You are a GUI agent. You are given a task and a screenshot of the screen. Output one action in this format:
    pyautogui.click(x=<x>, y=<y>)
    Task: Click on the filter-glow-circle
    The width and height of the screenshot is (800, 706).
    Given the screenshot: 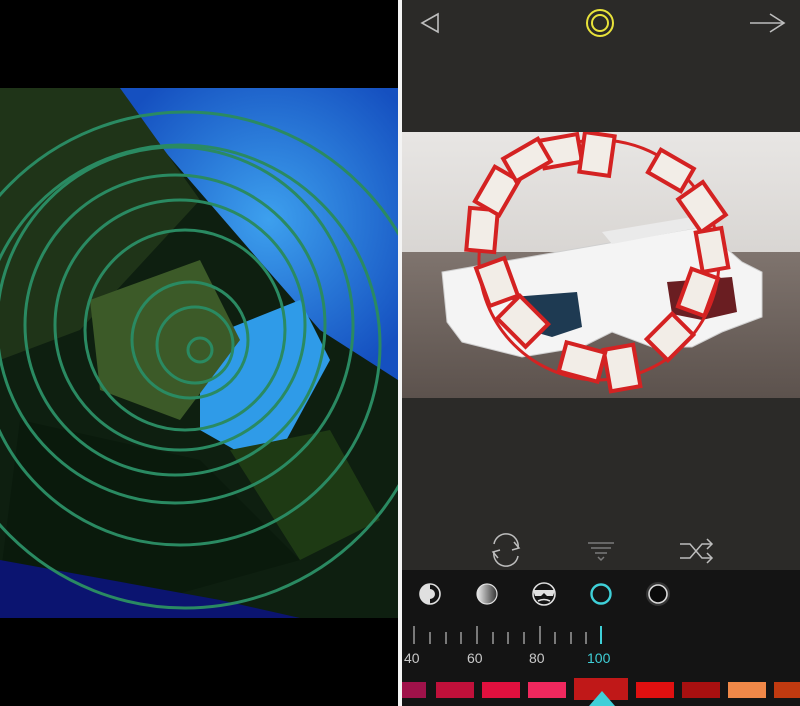 What is the action you would take?
    pyautogui.click(x=658, y=594)
    